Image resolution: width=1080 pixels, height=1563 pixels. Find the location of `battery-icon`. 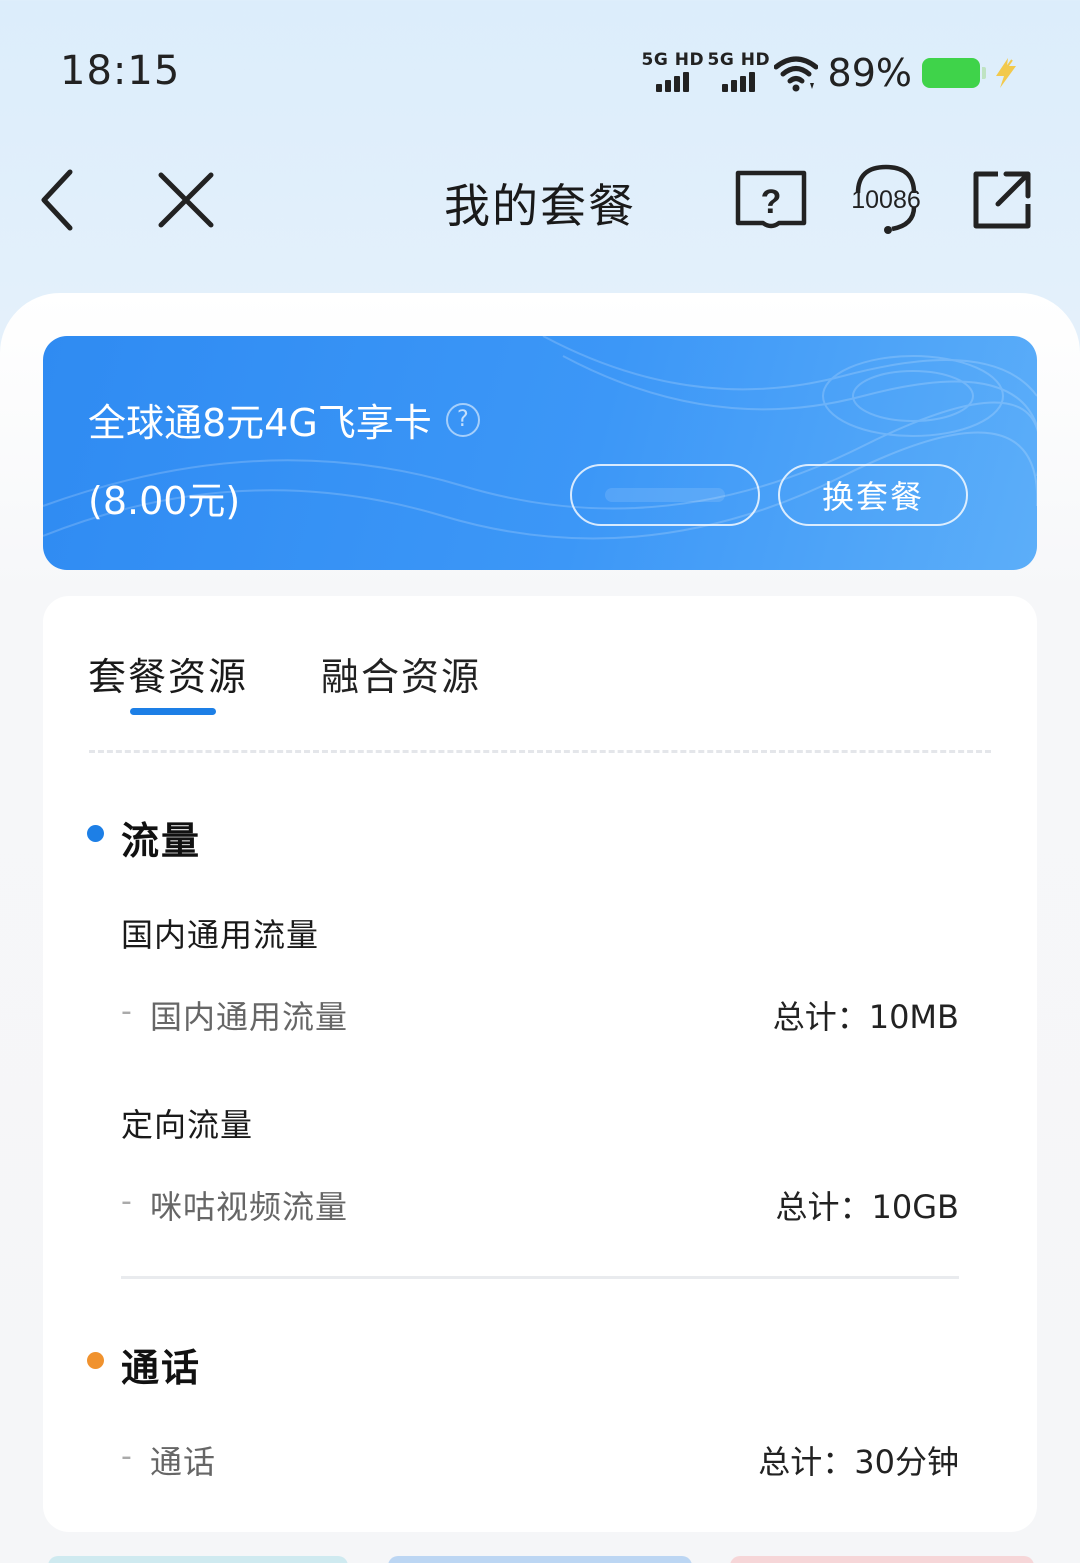

battery-icon is located at coordinates (954, 73).